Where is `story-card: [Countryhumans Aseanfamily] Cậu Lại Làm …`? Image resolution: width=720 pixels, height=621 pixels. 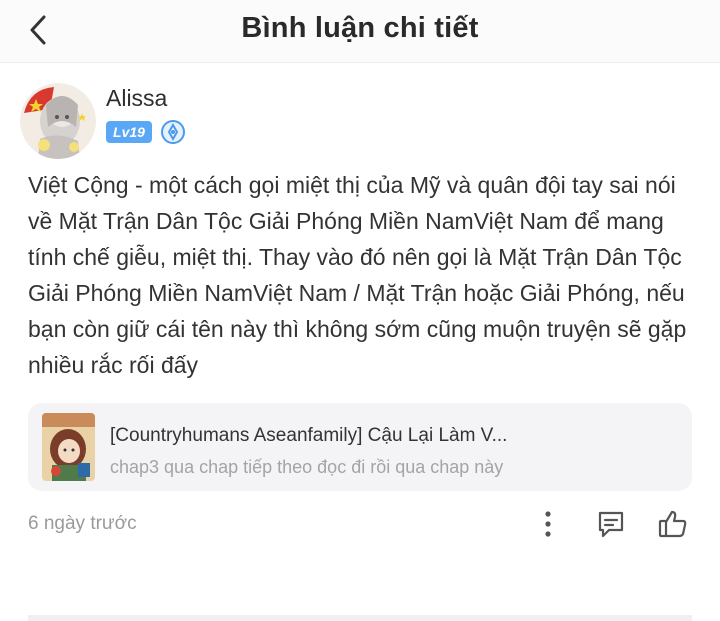
story-card: [Countryhumans Aseanfamily] Cậu Lại Làm … is located at coordinates (360, 447).